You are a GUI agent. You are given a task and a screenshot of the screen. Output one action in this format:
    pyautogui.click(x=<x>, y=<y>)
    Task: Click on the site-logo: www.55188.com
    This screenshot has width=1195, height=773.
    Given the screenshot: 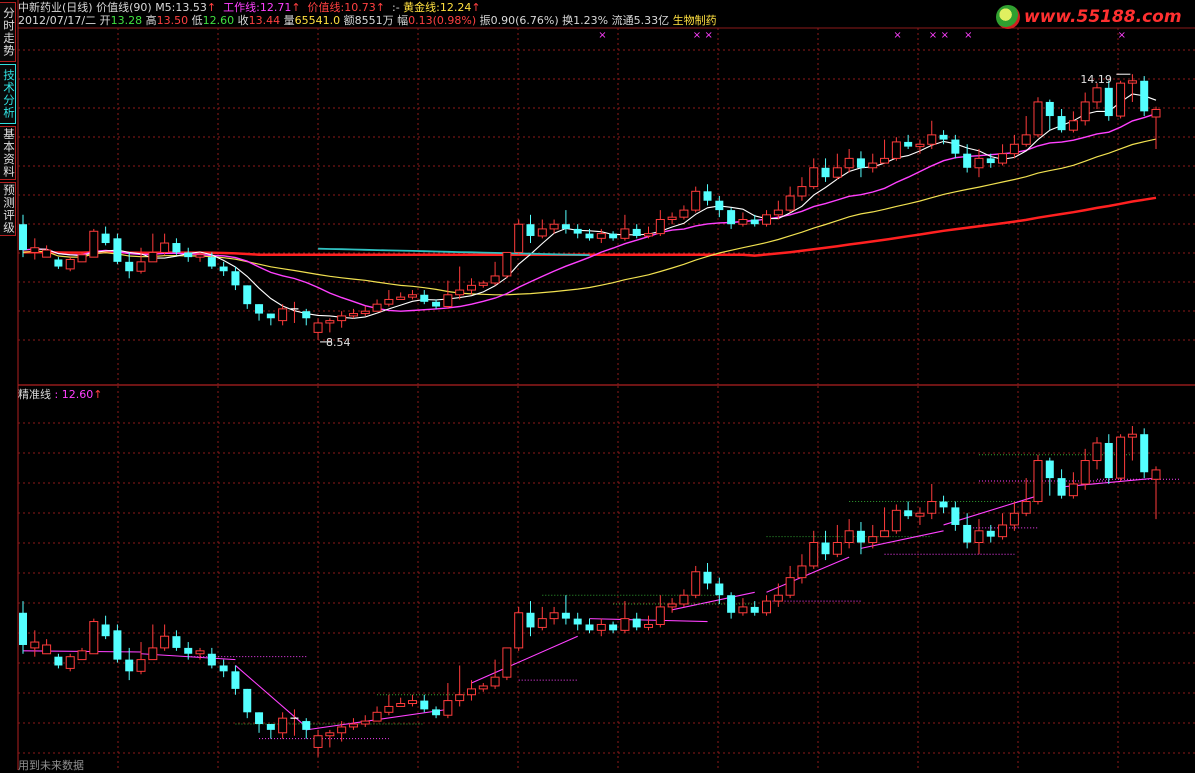 What is the action you would take?
    pyautogui.click(x=1089, y=17)
    